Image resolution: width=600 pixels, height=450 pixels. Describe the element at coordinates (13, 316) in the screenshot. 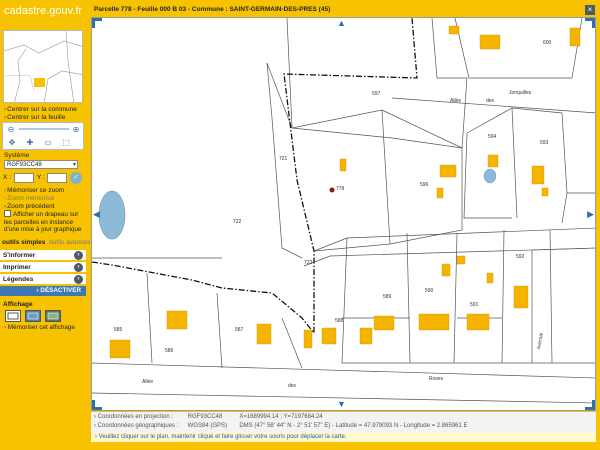

I see `display-plan-thumbnail` at that location.